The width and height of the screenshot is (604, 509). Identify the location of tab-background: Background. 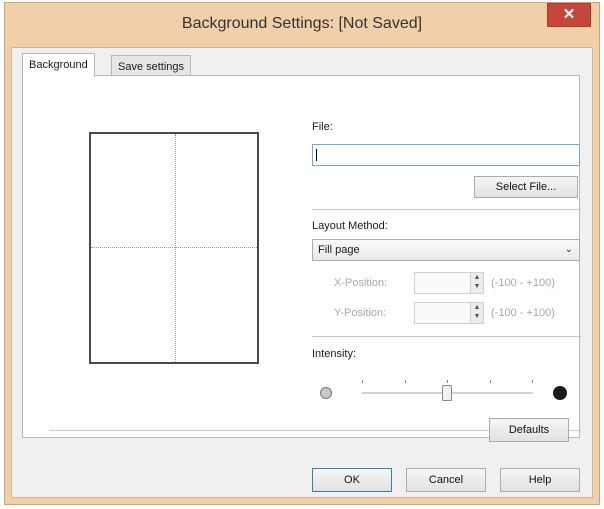
(58, 65).